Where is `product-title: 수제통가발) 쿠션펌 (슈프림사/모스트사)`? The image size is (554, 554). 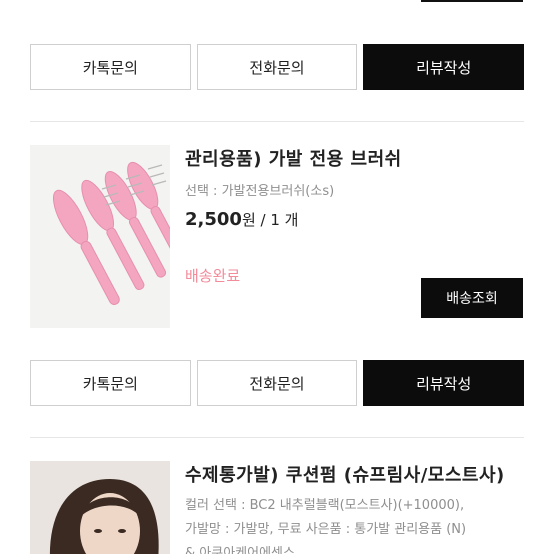
product-title: 수제통가발) 쿠션펌 (슈프림사/모스트사) is located at coordinates (354, 474).